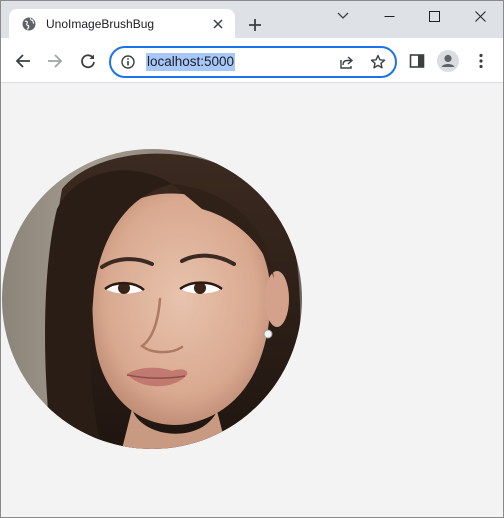 The image size is (504, 518). I want to click on tab-strip: UnoImageBrushBug, so click(252, 19).